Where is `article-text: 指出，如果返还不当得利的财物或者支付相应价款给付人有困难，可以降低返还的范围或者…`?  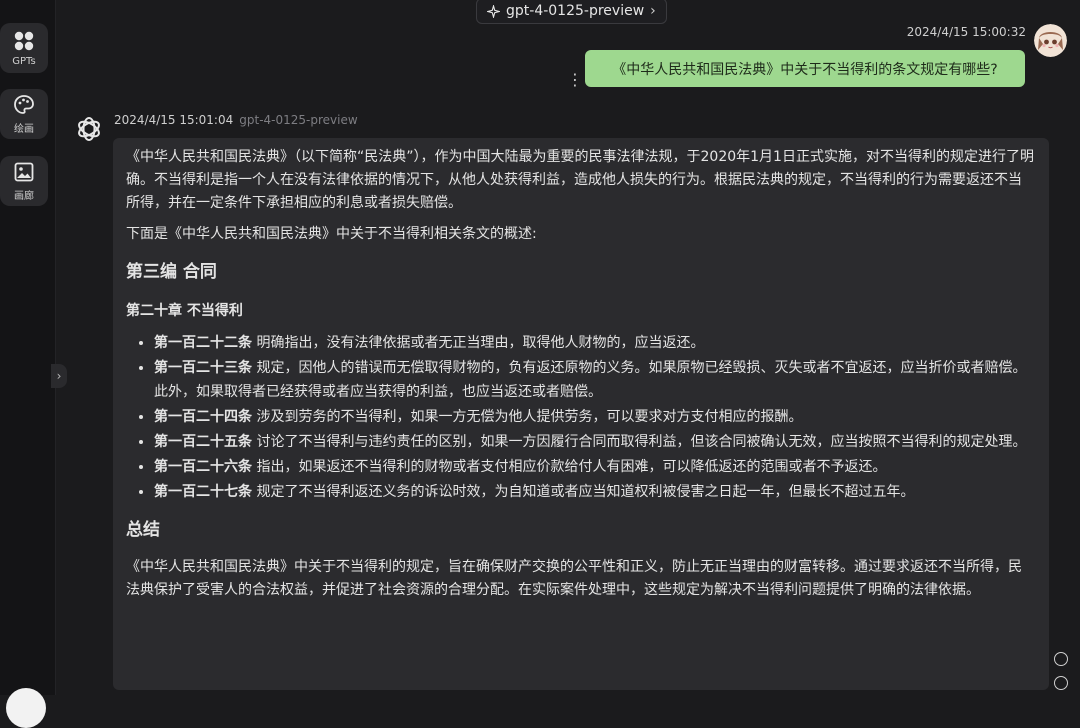 article-text: 指出，如果返还不当得利的财物或者支付相应价款给付人有困难，可以降低返还的范围或者… is located at coordinates (569, 467).